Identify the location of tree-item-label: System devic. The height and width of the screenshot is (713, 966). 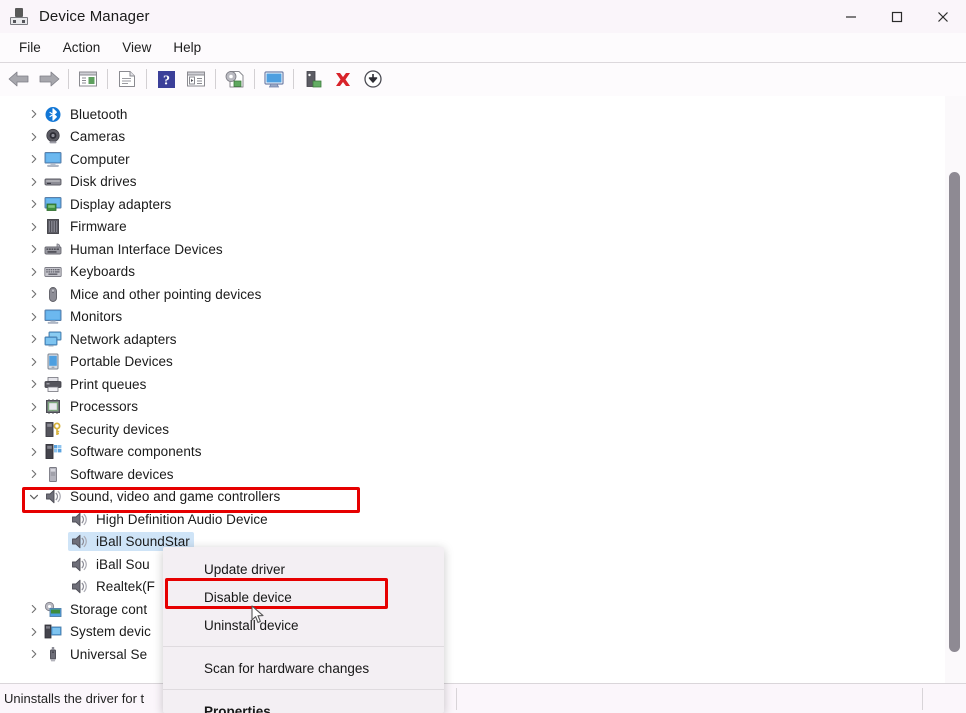
(110, 632).